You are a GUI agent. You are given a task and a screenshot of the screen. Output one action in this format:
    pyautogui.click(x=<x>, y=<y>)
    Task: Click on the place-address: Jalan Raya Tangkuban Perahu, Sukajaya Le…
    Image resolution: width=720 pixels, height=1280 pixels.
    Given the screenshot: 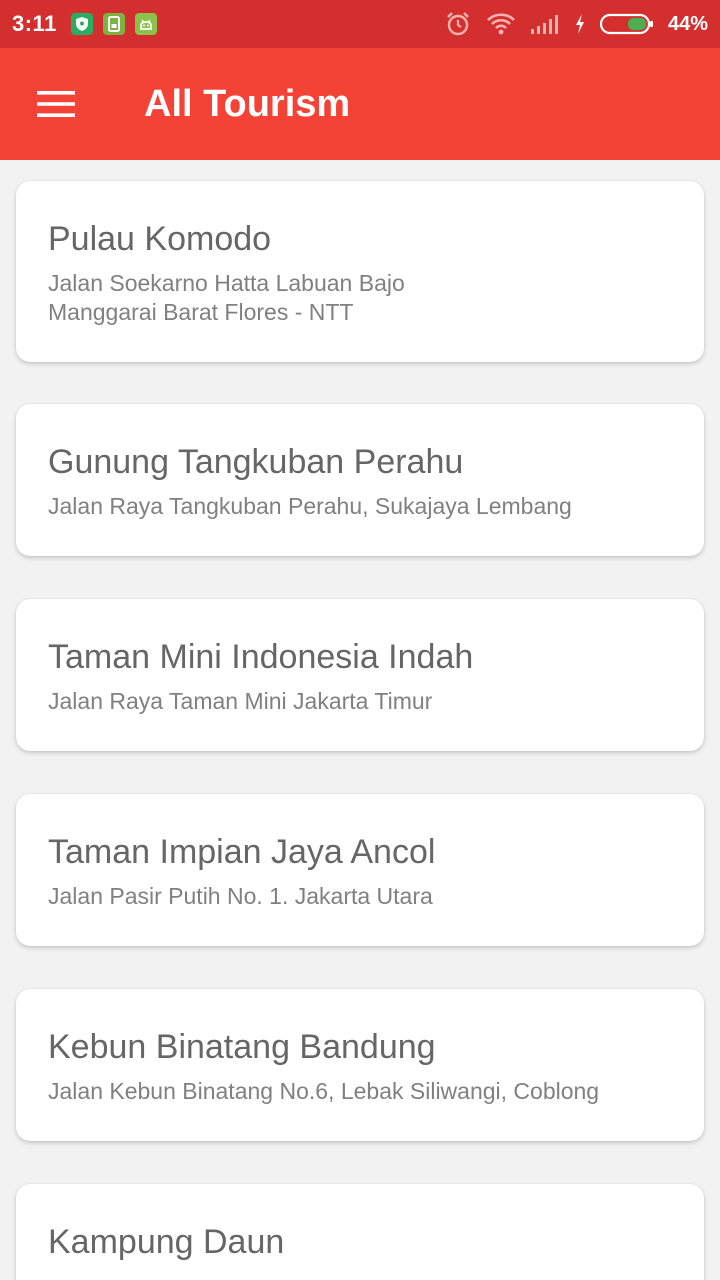 What is the action you would take?
    pyautogui.click(x=310, y=506)
    